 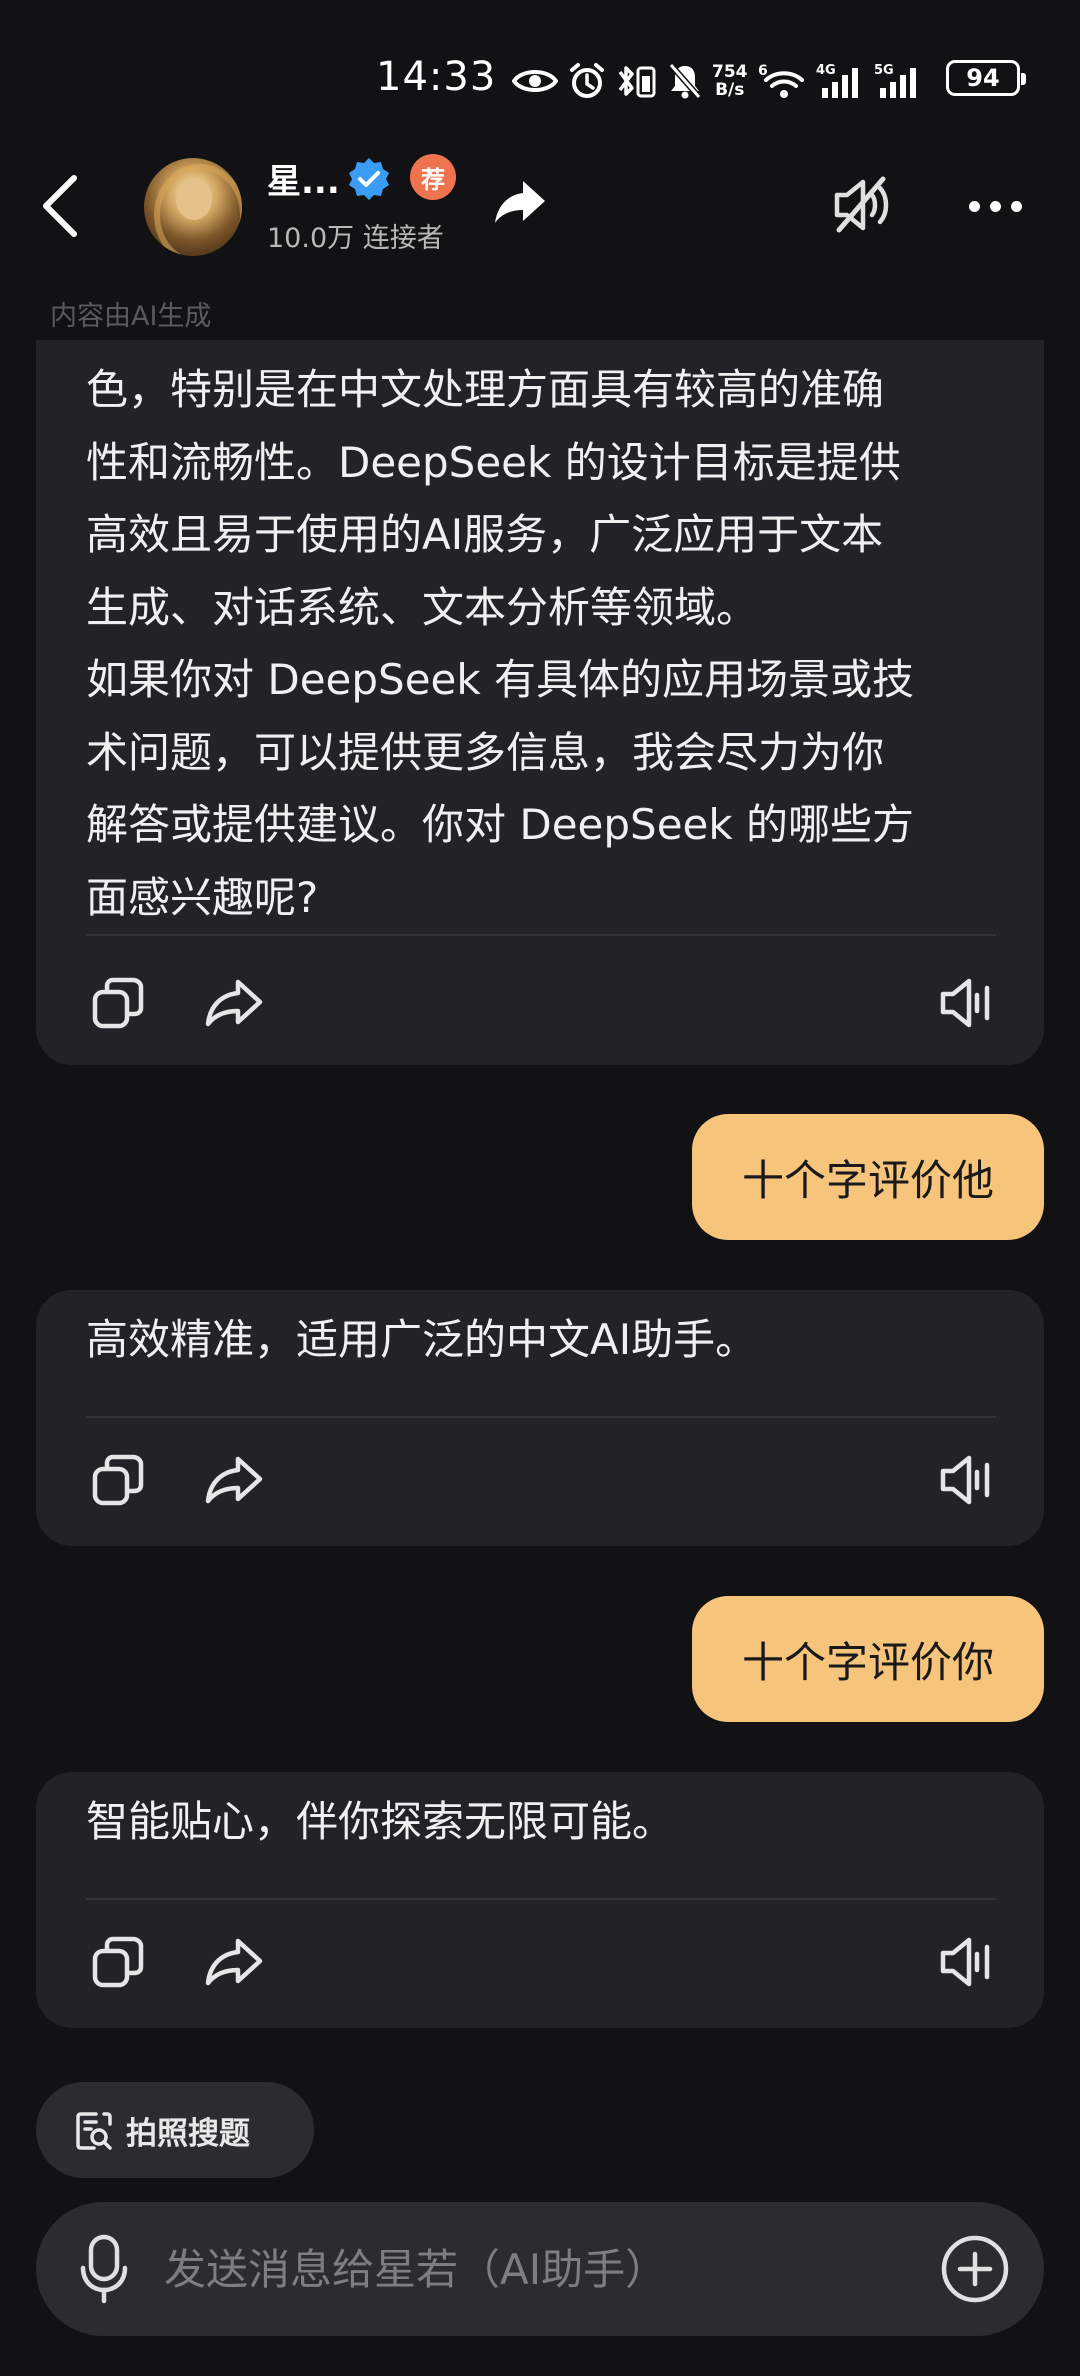 I want to click on connector-count: 10.0万 连接者, so click(x=355, y=238).